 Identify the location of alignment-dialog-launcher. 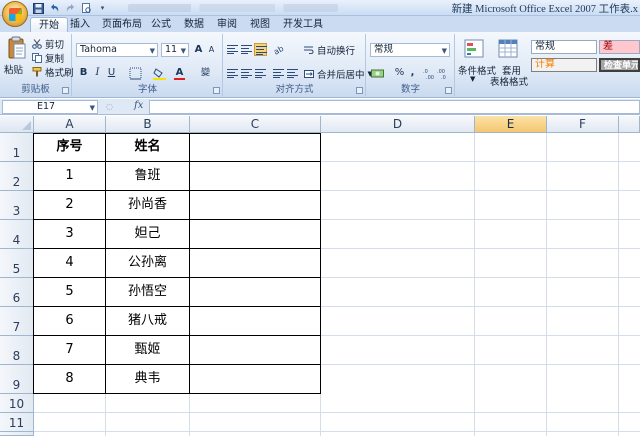
(359, 90).